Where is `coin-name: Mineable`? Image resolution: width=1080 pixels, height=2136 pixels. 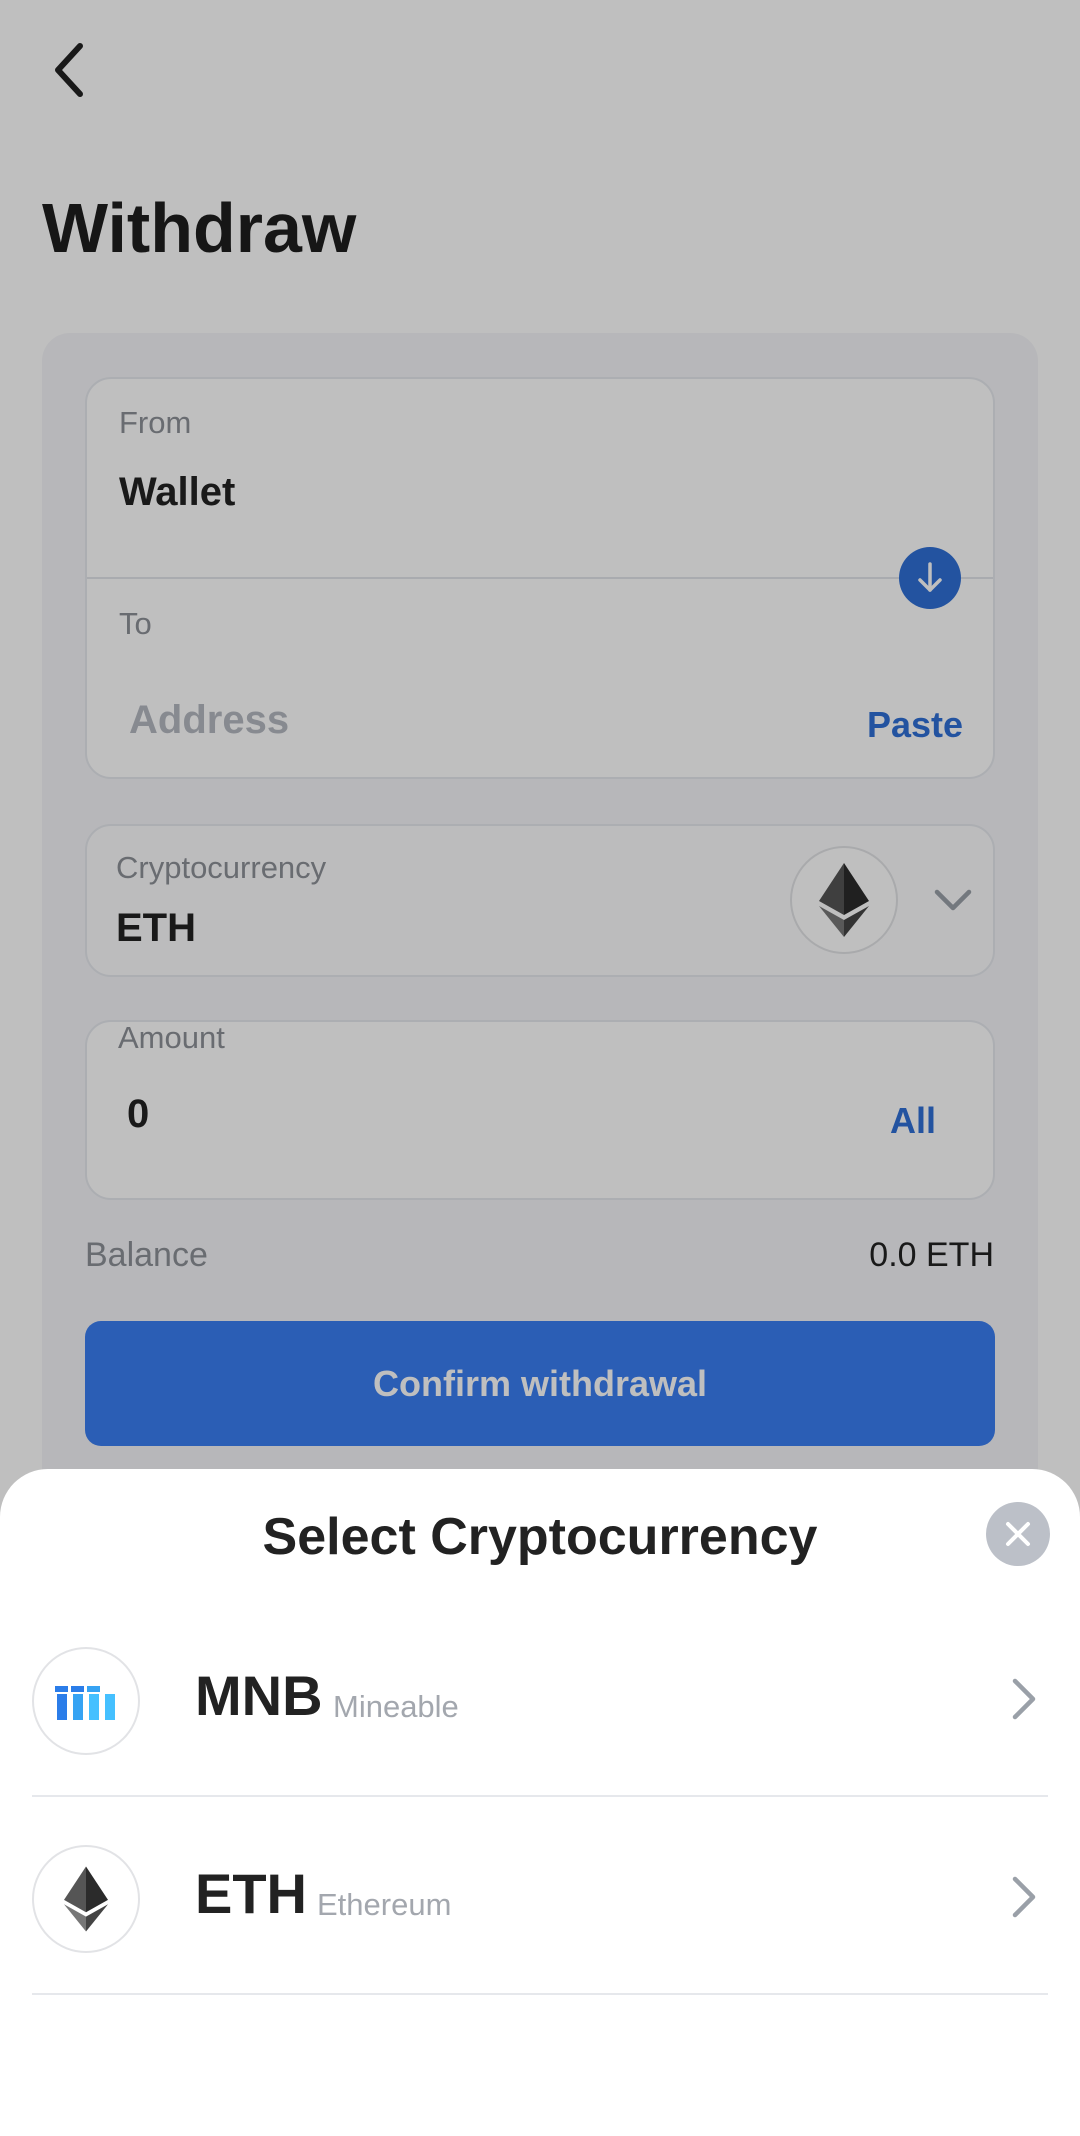 coin-name: Mineable is located at coordinates (396, 1706).